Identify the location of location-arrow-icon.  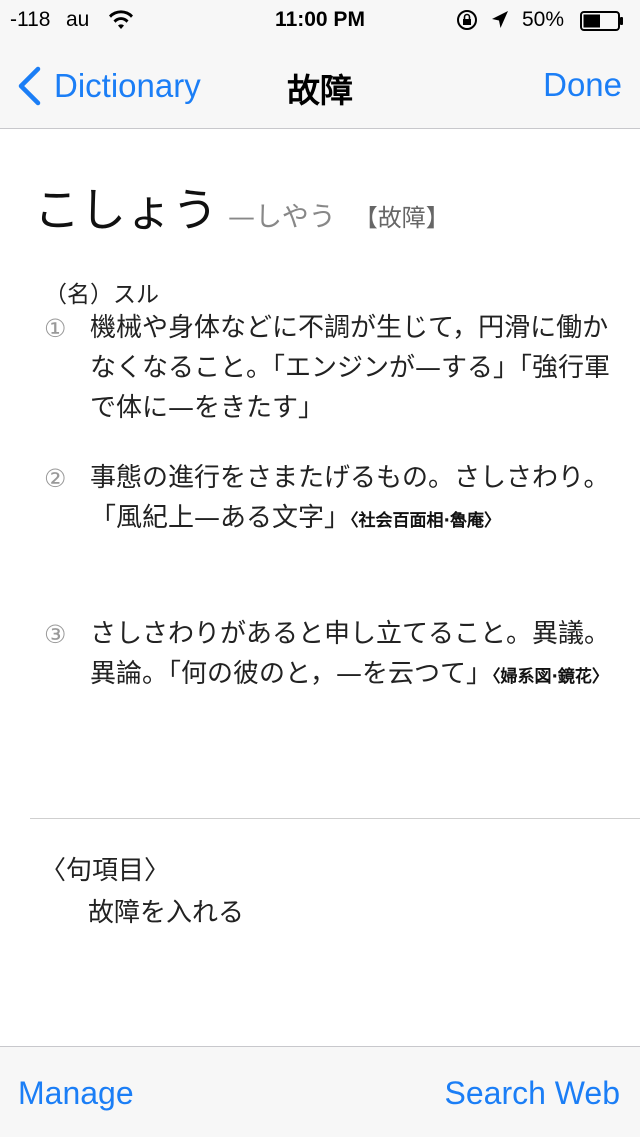
(500, 19).